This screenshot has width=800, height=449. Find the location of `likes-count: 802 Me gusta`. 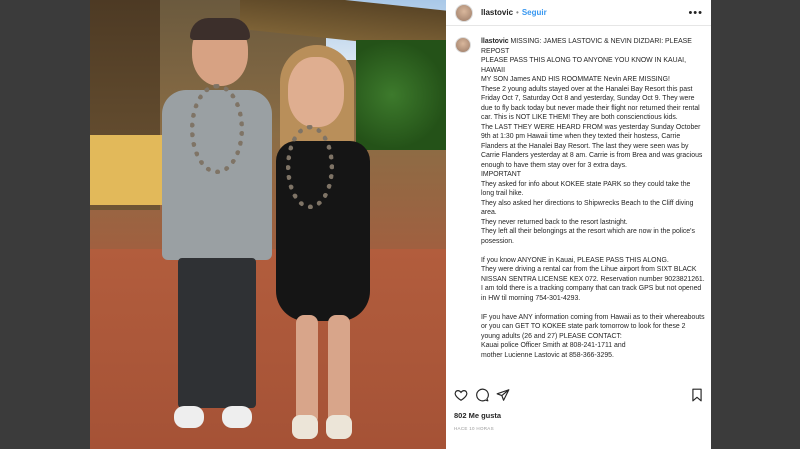

likes-count: 802 Me gusta is located at coordinates (477, 415).